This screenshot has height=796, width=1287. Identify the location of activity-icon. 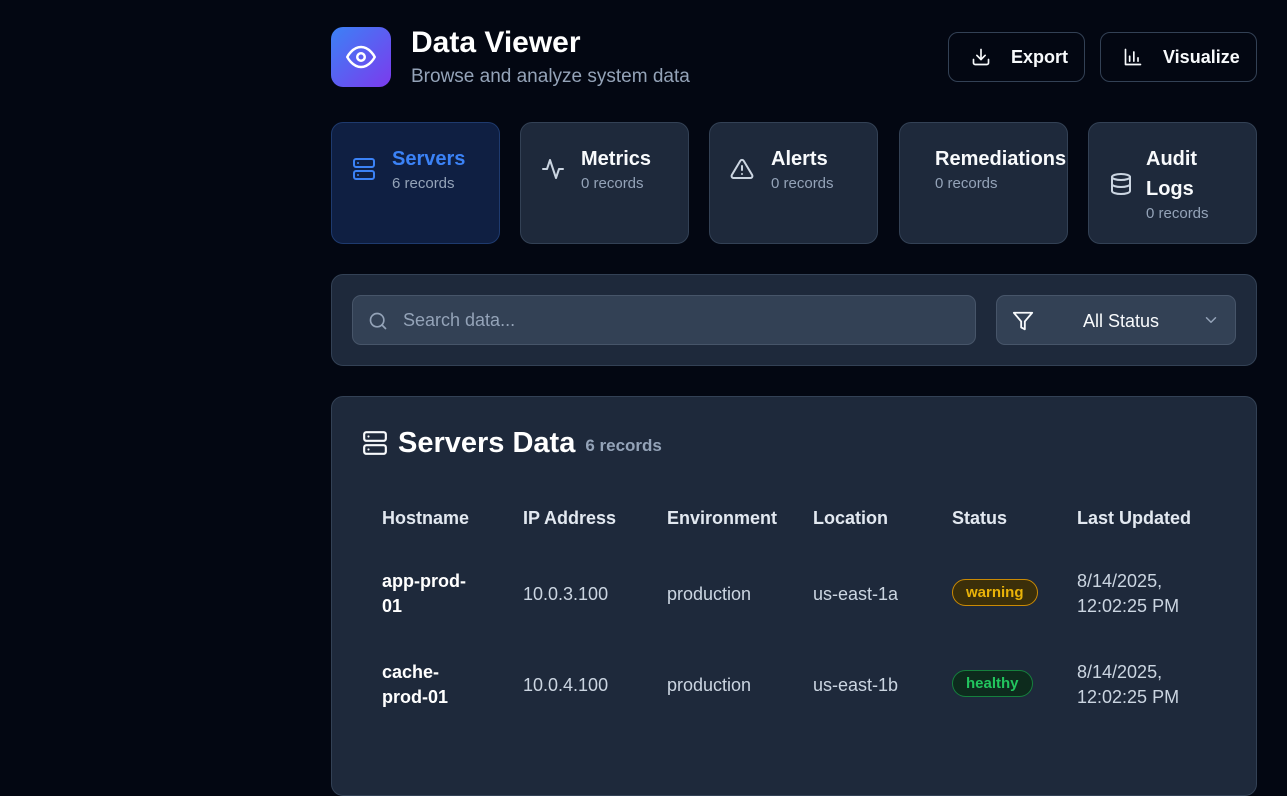
(553, 169).